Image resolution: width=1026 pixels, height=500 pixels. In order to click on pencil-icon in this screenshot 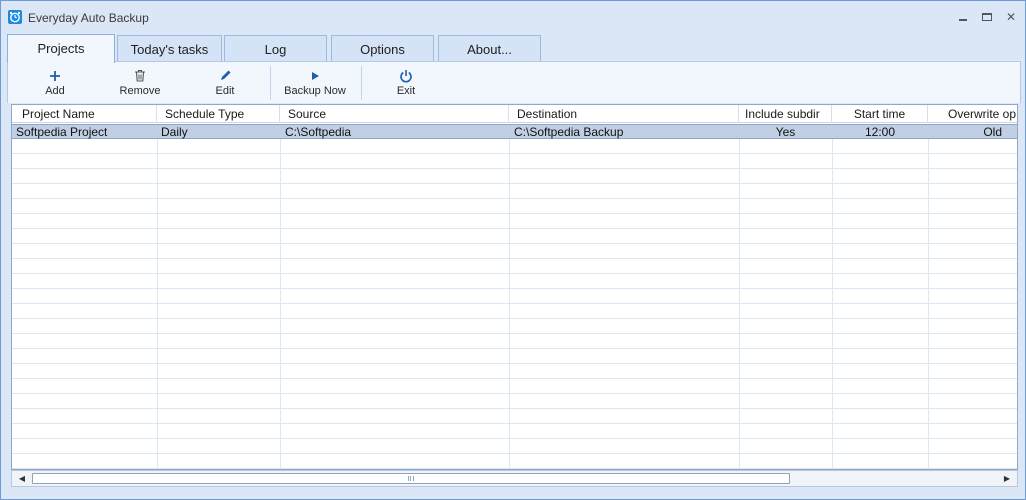, I will do `click(225, 75)`.